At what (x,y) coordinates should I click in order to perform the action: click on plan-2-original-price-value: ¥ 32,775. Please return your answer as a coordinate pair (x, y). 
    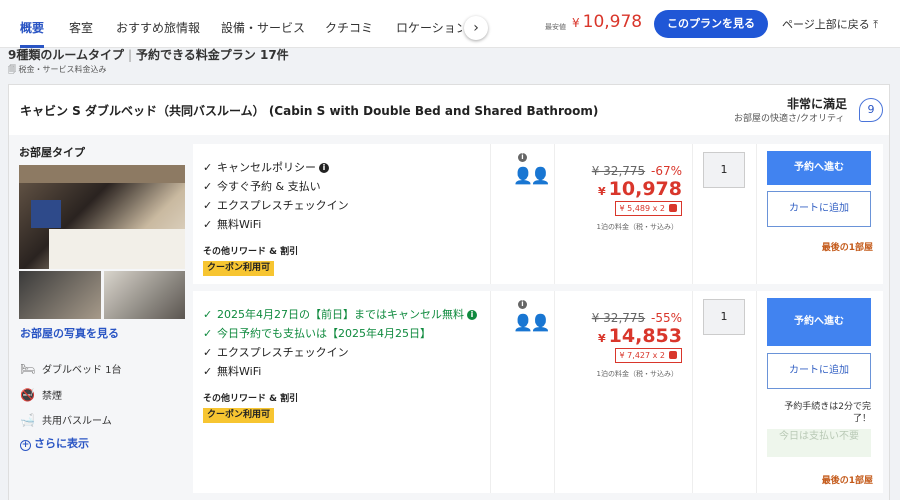
    Looking at the image, I should click on (618, 318).